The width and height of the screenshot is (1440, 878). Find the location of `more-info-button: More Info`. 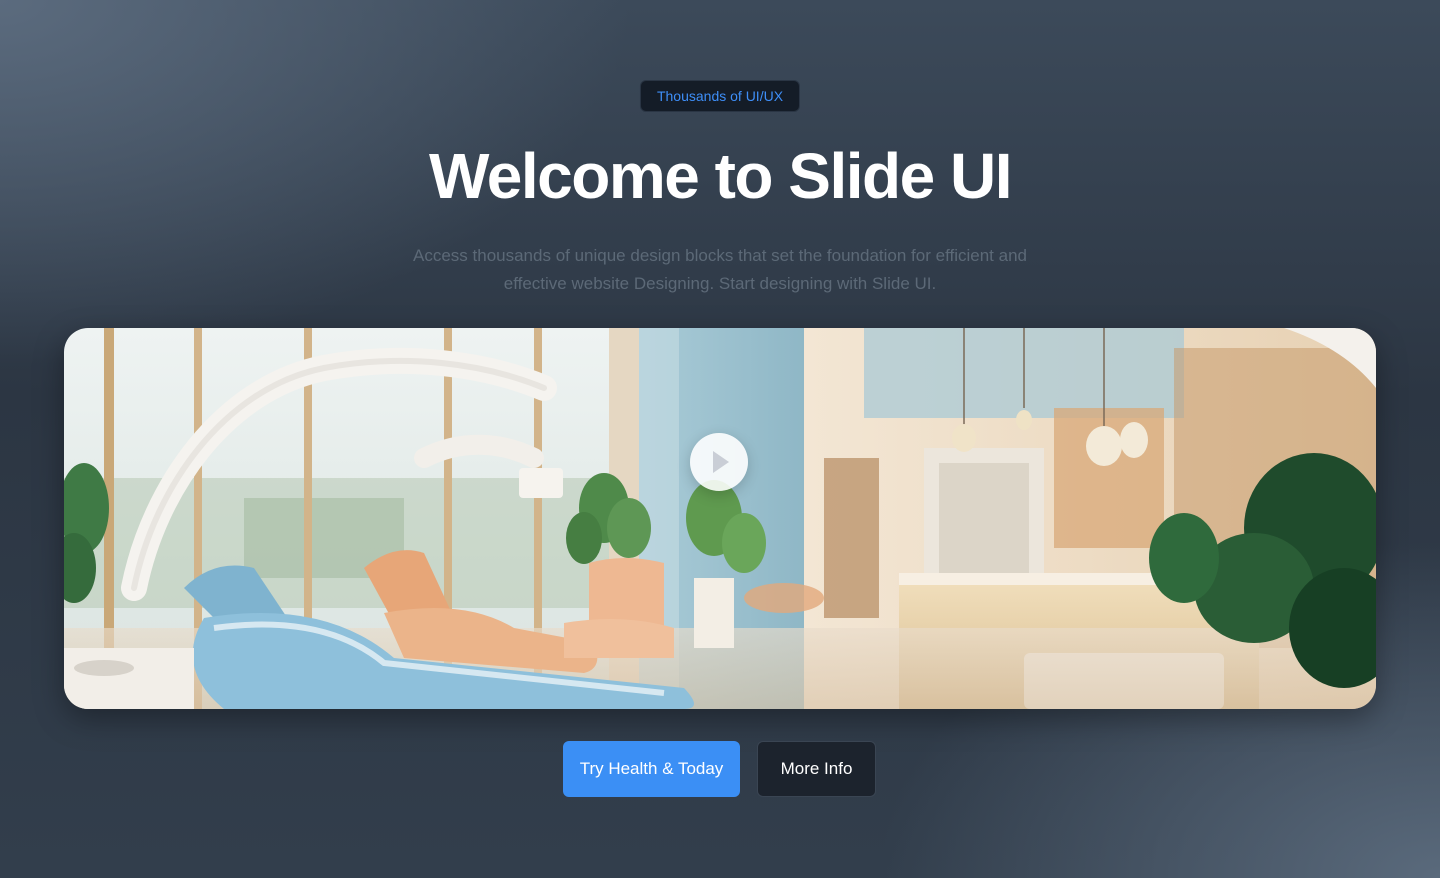

more-info-button: More Info is located at coordinates (816, 769).